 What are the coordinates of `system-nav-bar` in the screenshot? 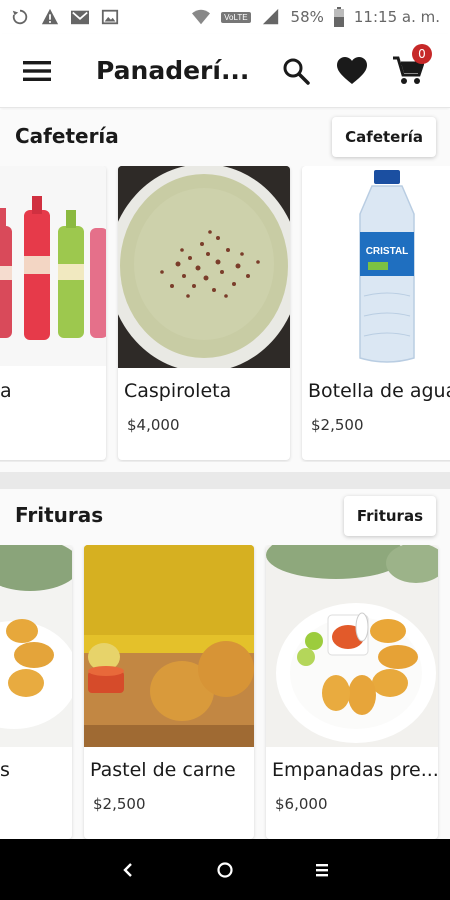 It's located at (225, 869).